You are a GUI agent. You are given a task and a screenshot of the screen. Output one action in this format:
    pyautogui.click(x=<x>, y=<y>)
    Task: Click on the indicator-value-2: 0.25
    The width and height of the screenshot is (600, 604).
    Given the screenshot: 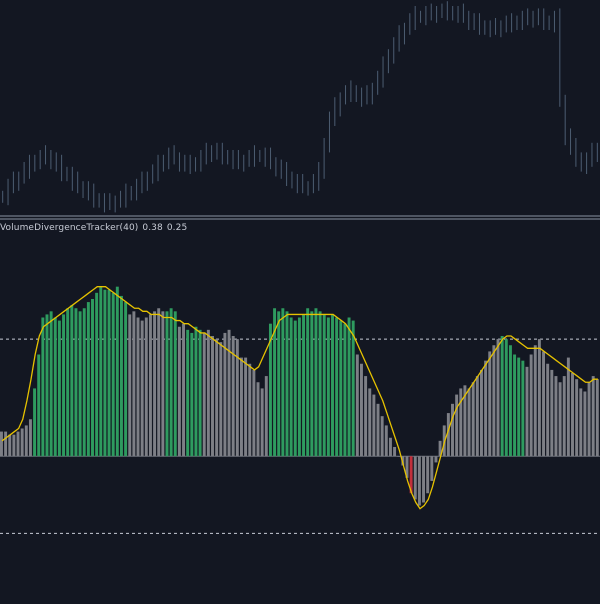 What is the action you would take?
    pyautogui.click(x=177, y=228)
    